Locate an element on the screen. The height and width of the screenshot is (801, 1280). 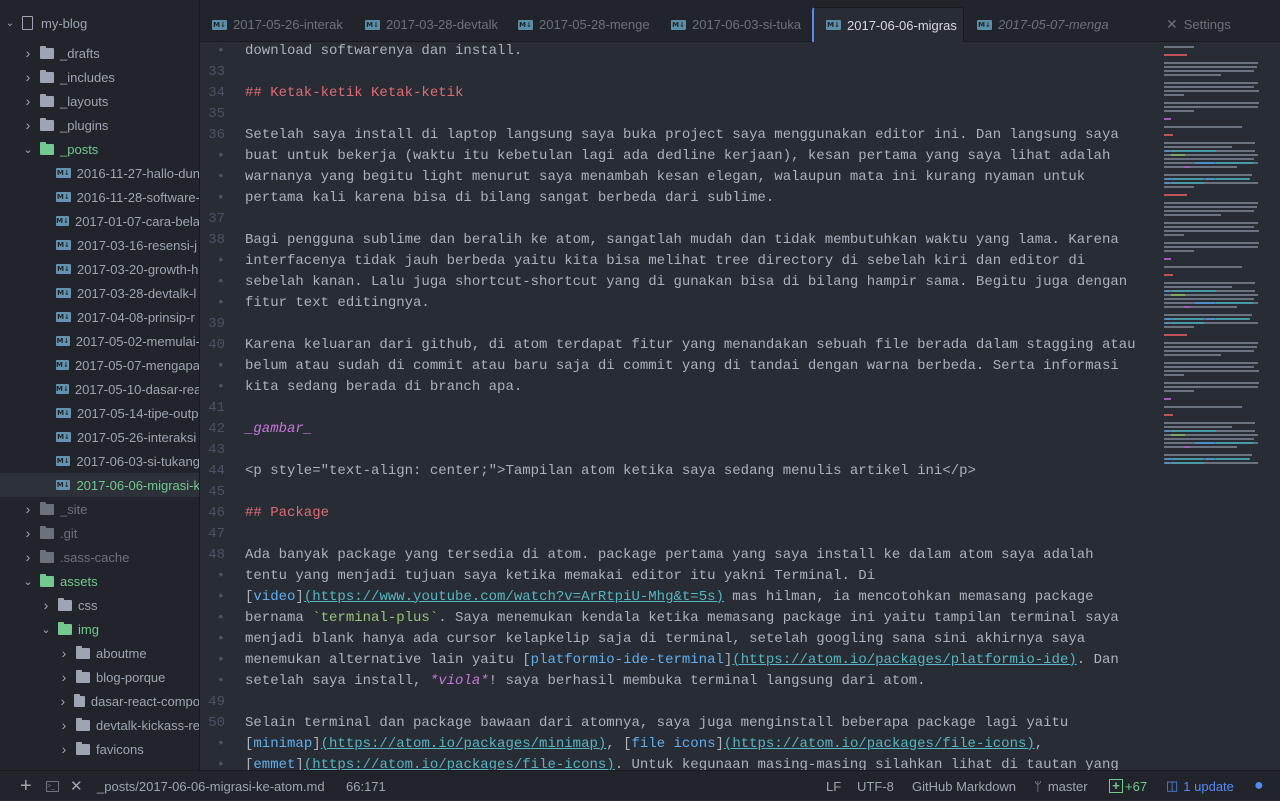
tree-folder: › favicons is located at coordinates (99, 749).